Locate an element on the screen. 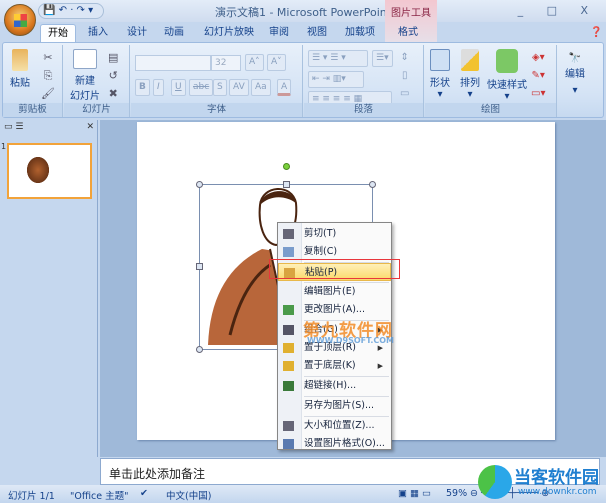 This screenshot has height=503, width=606. group-label: 字体 is located at coordinates (216, 110).